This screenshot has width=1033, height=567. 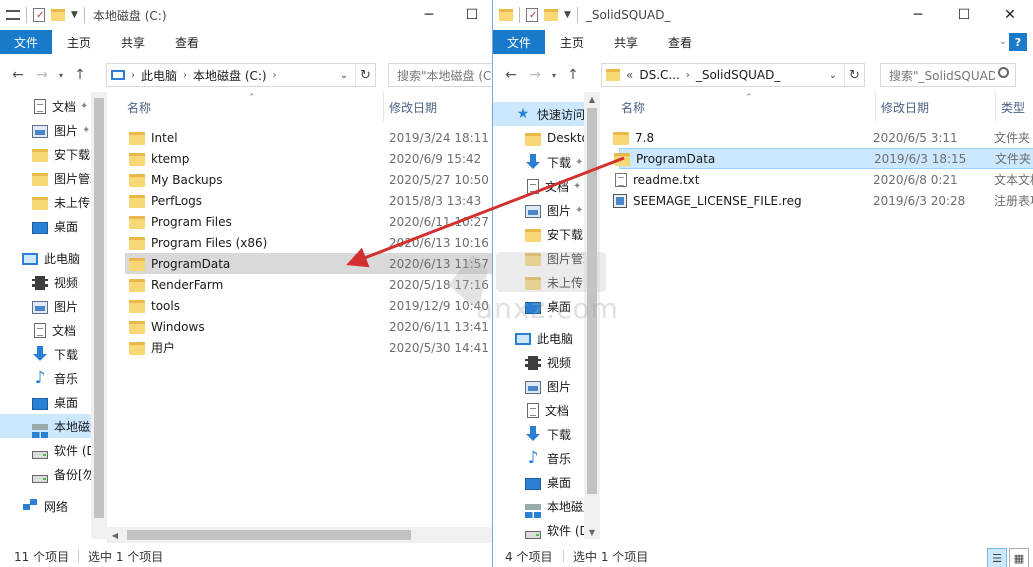 What do you see at coordinates (159, 75) in the screenshot?
I see `breadcrumb-this-pc: 此电脑` at bounding box center [159, 75].